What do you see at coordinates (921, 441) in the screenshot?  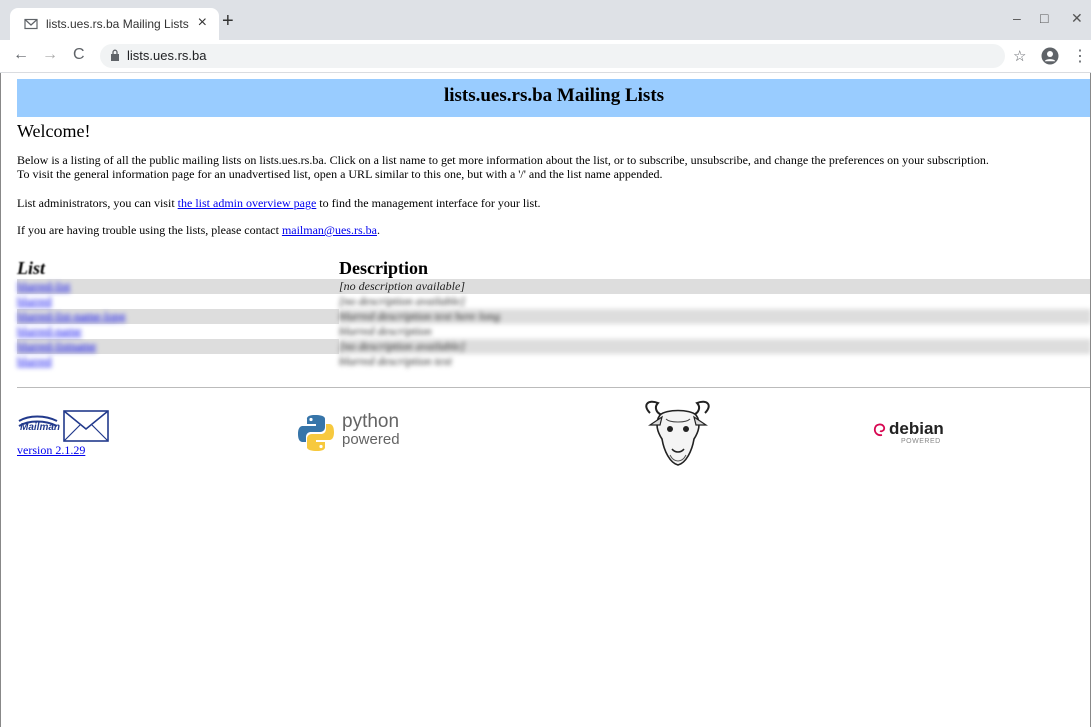 I see `debian-powered-subtext: POWERED` at bounding box center [921, 441].